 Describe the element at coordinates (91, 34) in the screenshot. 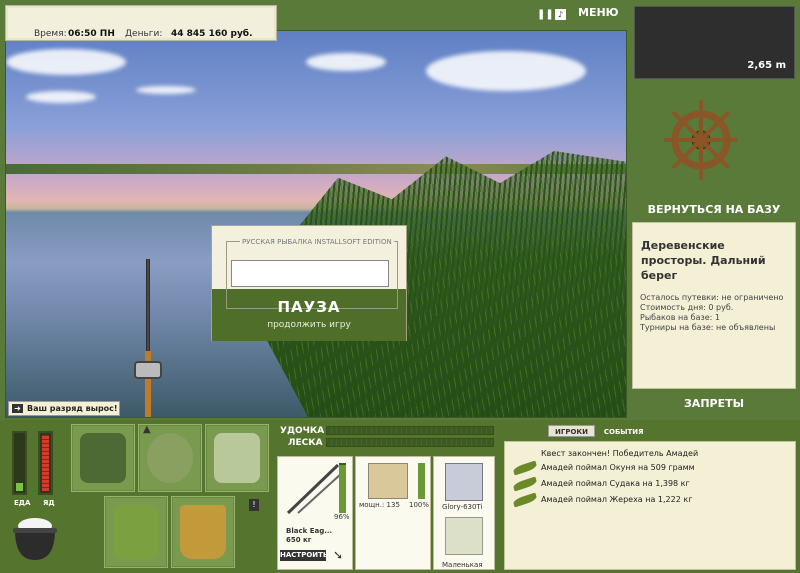

I see `time-value: 06:50 ПН` at that location.